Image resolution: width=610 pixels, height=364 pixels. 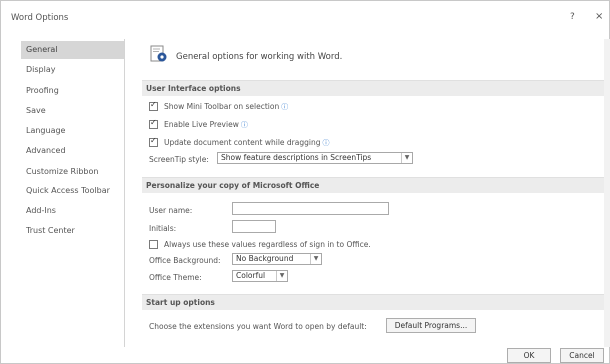 What do you see at coordinates (72, 91) in the screenshot?
I see `sidebar-item-proofing: Proofing` at bounding box center [72, 91].